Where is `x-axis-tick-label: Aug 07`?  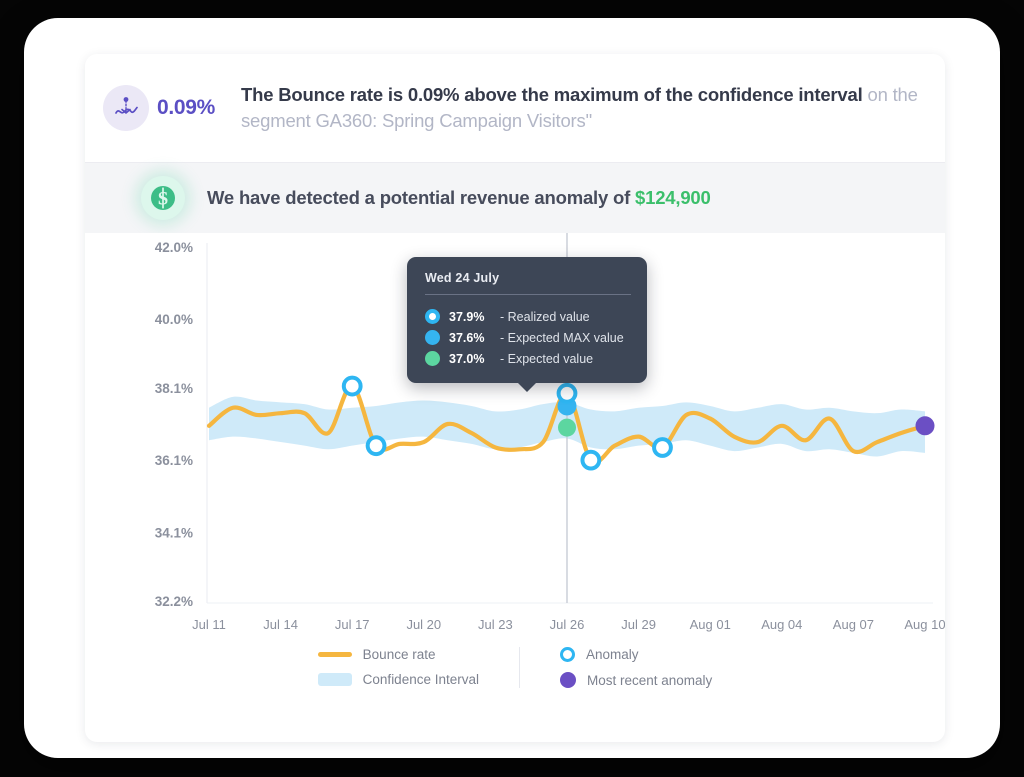 x-axis-tick-label: Aug 07 is located at coordinates (853, 624).